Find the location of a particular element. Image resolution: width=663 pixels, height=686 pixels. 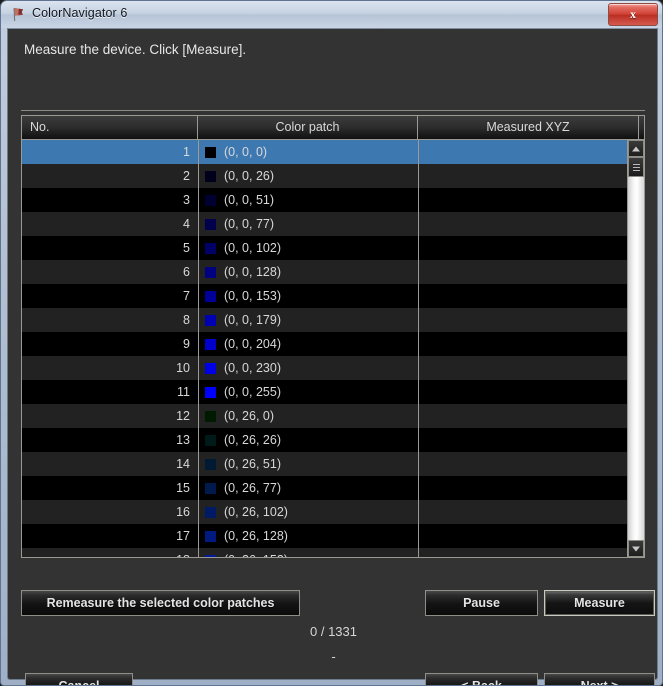

cell-color-patch: (0, 26, 0) is located at coordinates (308, 416).